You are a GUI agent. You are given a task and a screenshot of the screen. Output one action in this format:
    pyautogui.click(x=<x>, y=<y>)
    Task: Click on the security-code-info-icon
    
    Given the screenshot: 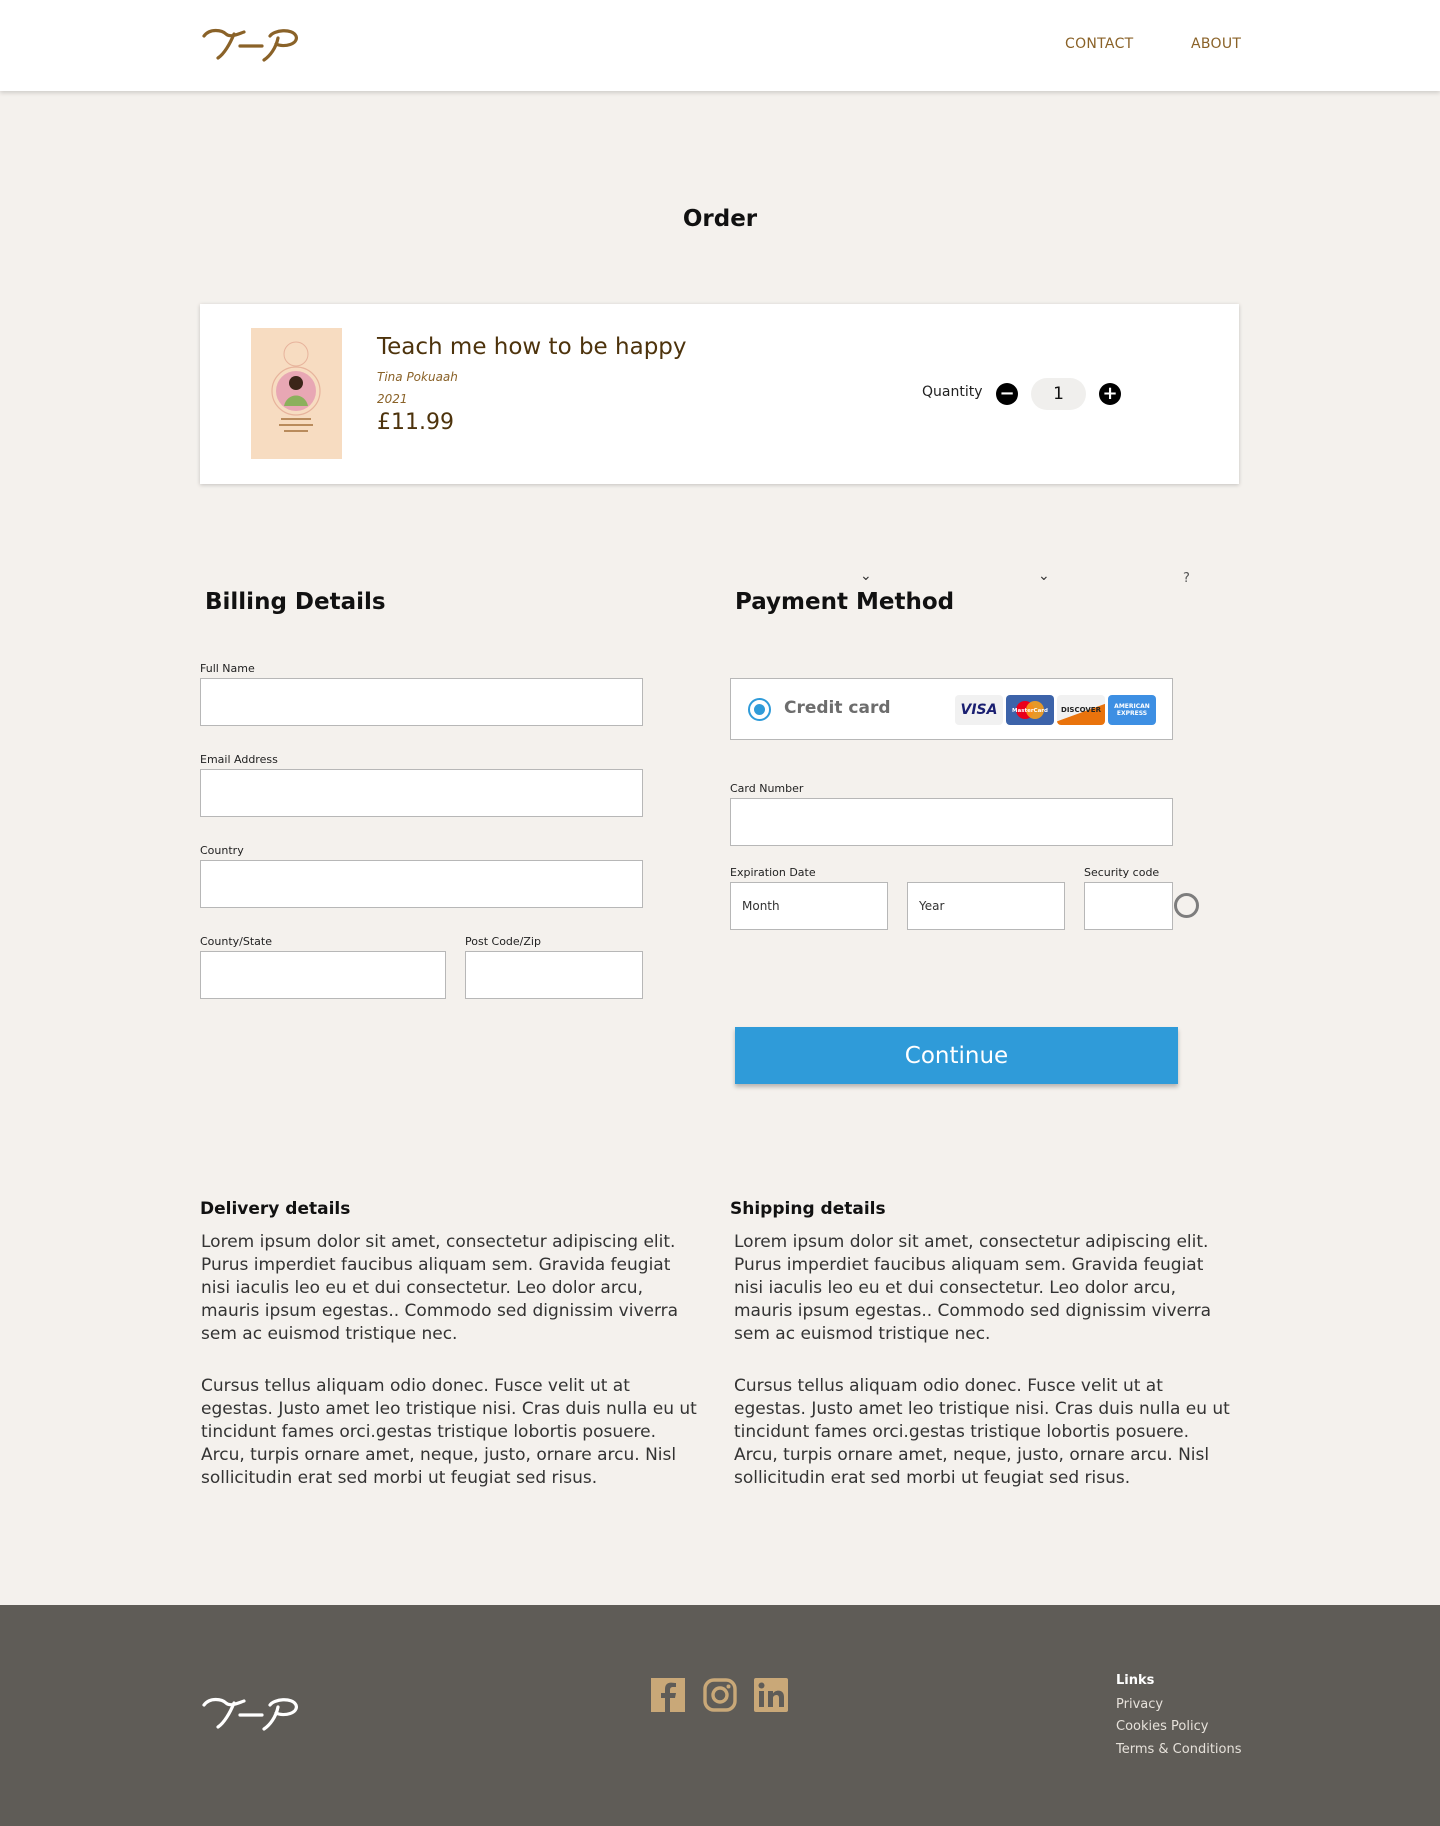 What is the action you would take?
    pyautogui.click(x=1186, y=905)
    